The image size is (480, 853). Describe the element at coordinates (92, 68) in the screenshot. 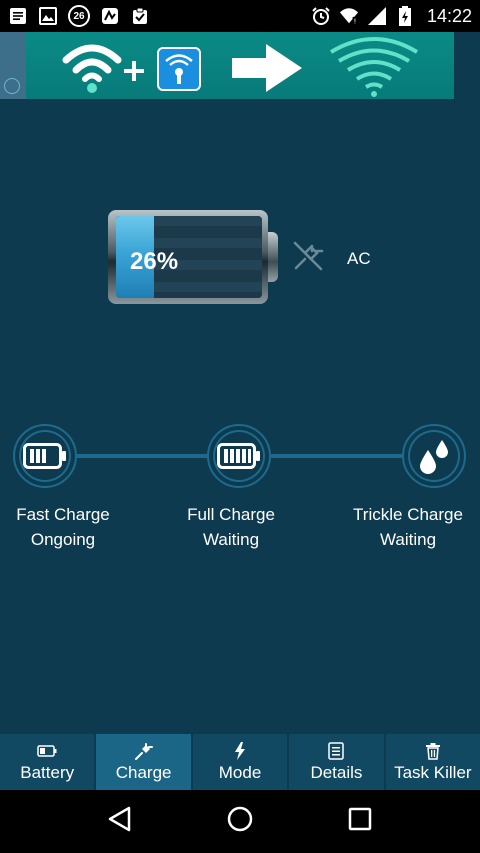

I see `wifi-graphic-icon` at that location.